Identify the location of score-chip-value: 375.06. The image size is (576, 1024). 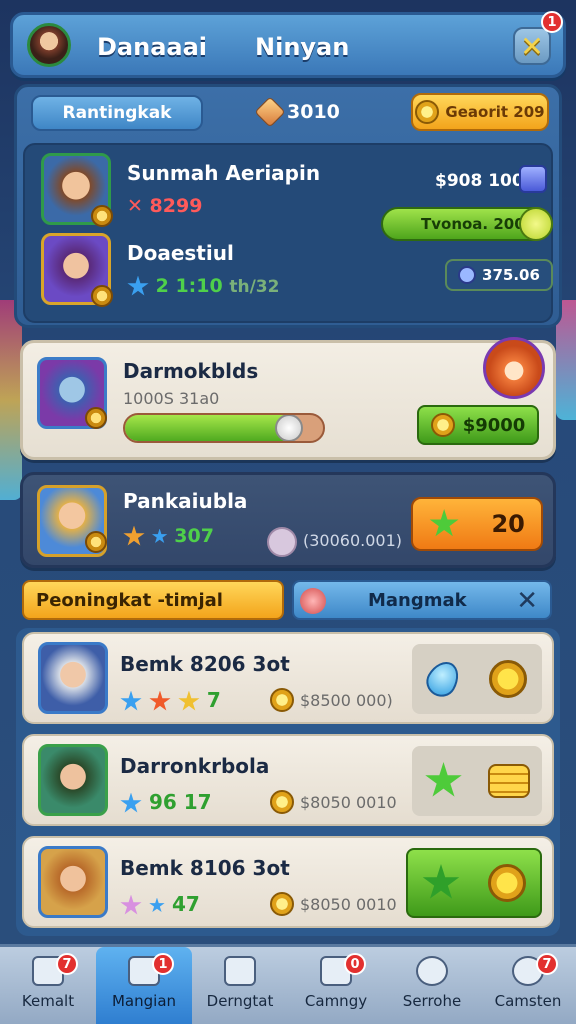
(511, 275).